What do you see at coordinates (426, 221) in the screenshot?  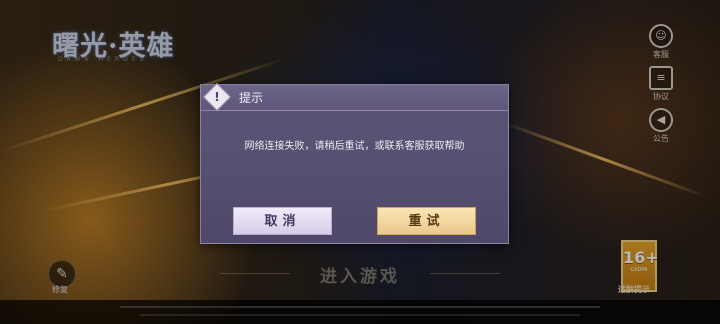 I see `retry-button: 重试` at bounding box center [426, 221].